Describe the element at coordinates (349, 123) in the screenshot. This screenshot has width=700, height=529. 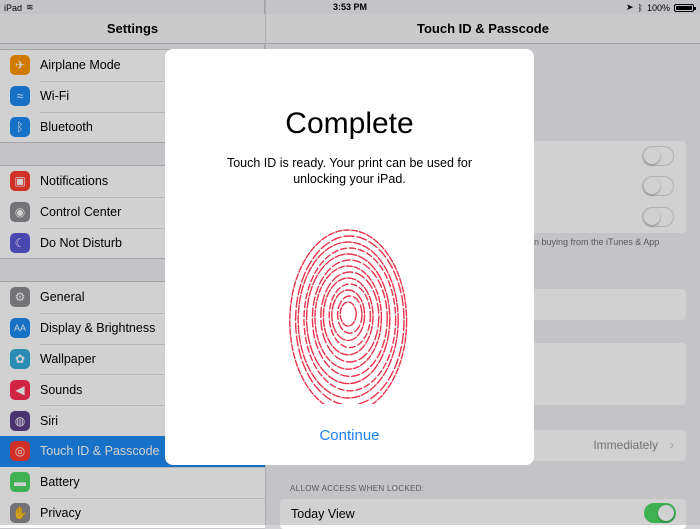
I see `modal-title: Complete` at that location.